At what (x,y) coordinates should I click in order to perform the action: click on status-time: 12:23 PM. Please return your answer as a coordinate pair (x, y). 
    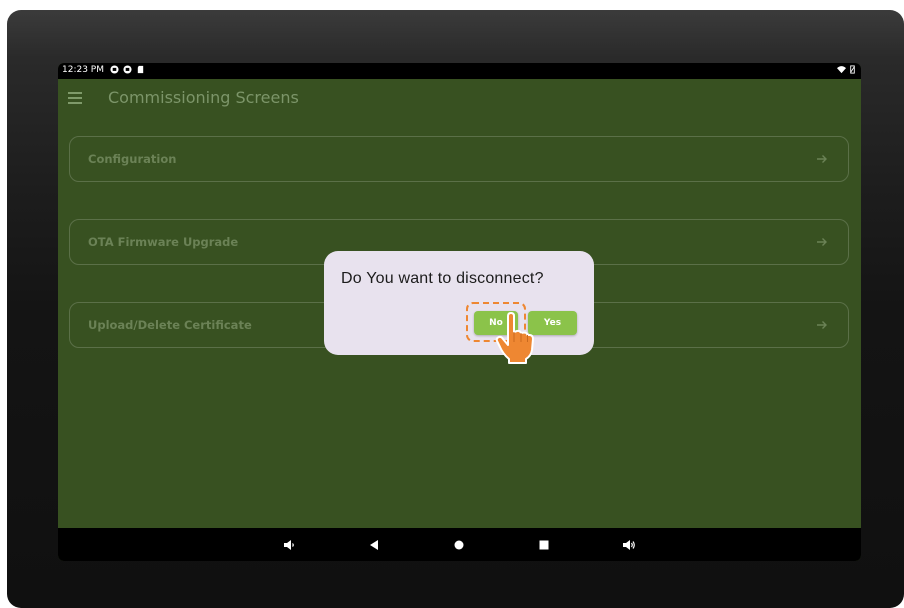
    Looking at the image, I should click on (83, 70).